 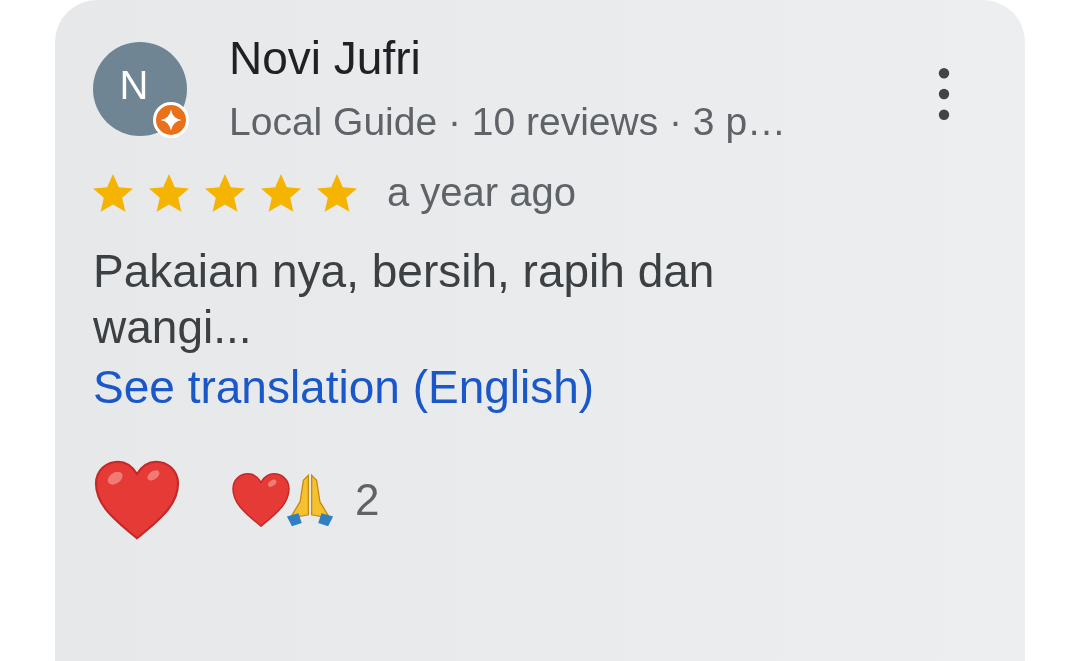 I want to click on reactions-summary: 2, so click(x=305, y=500).